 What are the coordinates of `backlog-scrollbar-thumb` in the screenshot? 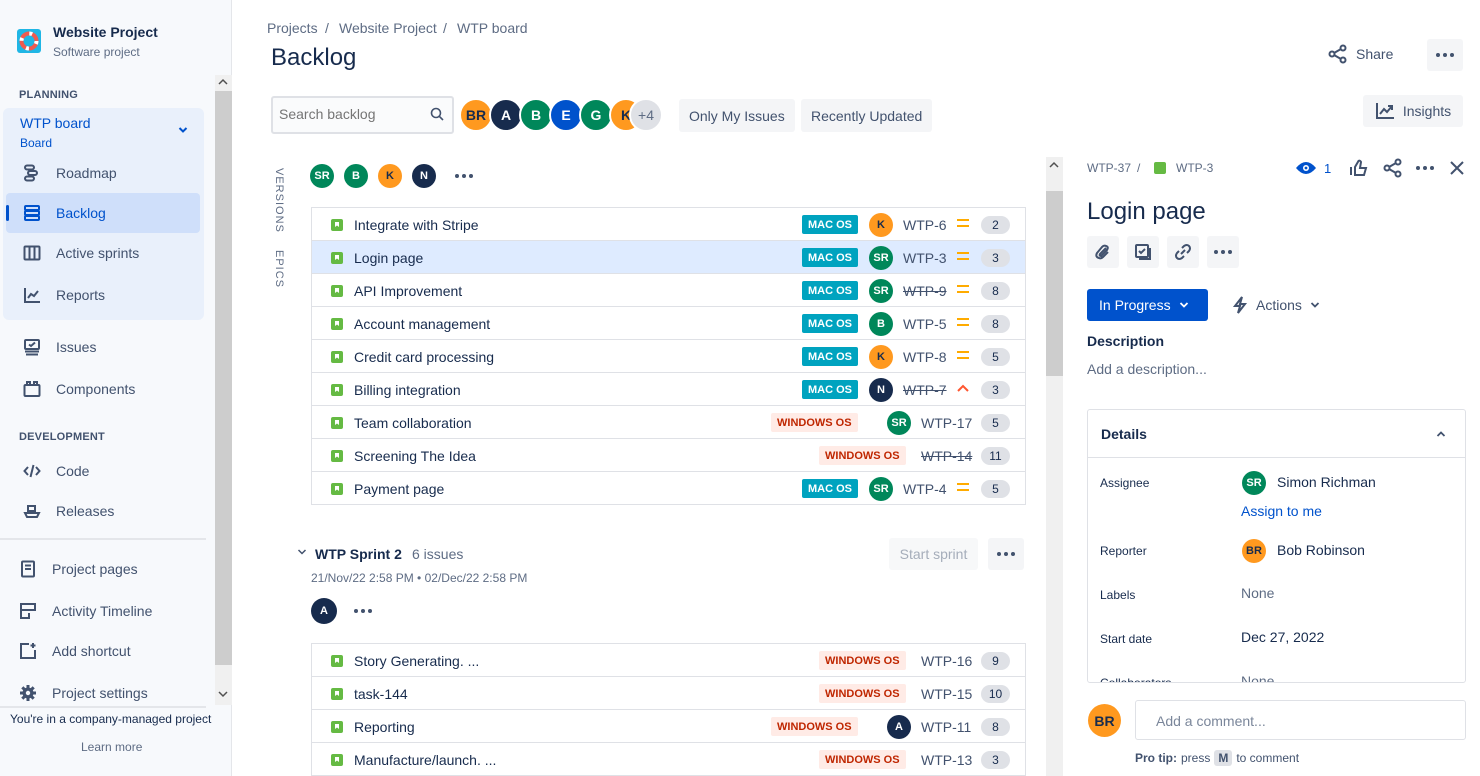 It's located at (1054, 283).